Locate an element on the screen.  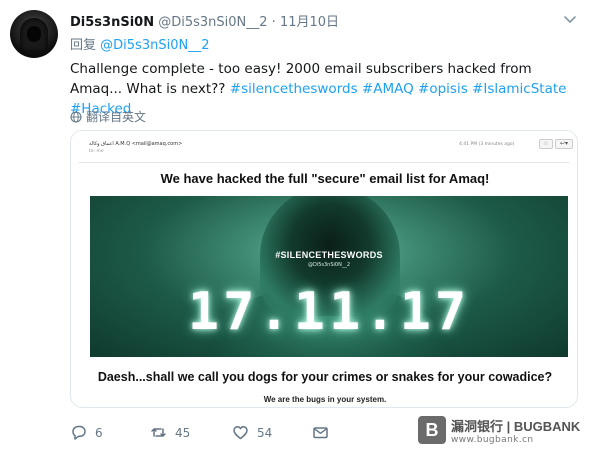
author-handle: @Di5s3nSi0N__2 is located at coordinates (212, 22).